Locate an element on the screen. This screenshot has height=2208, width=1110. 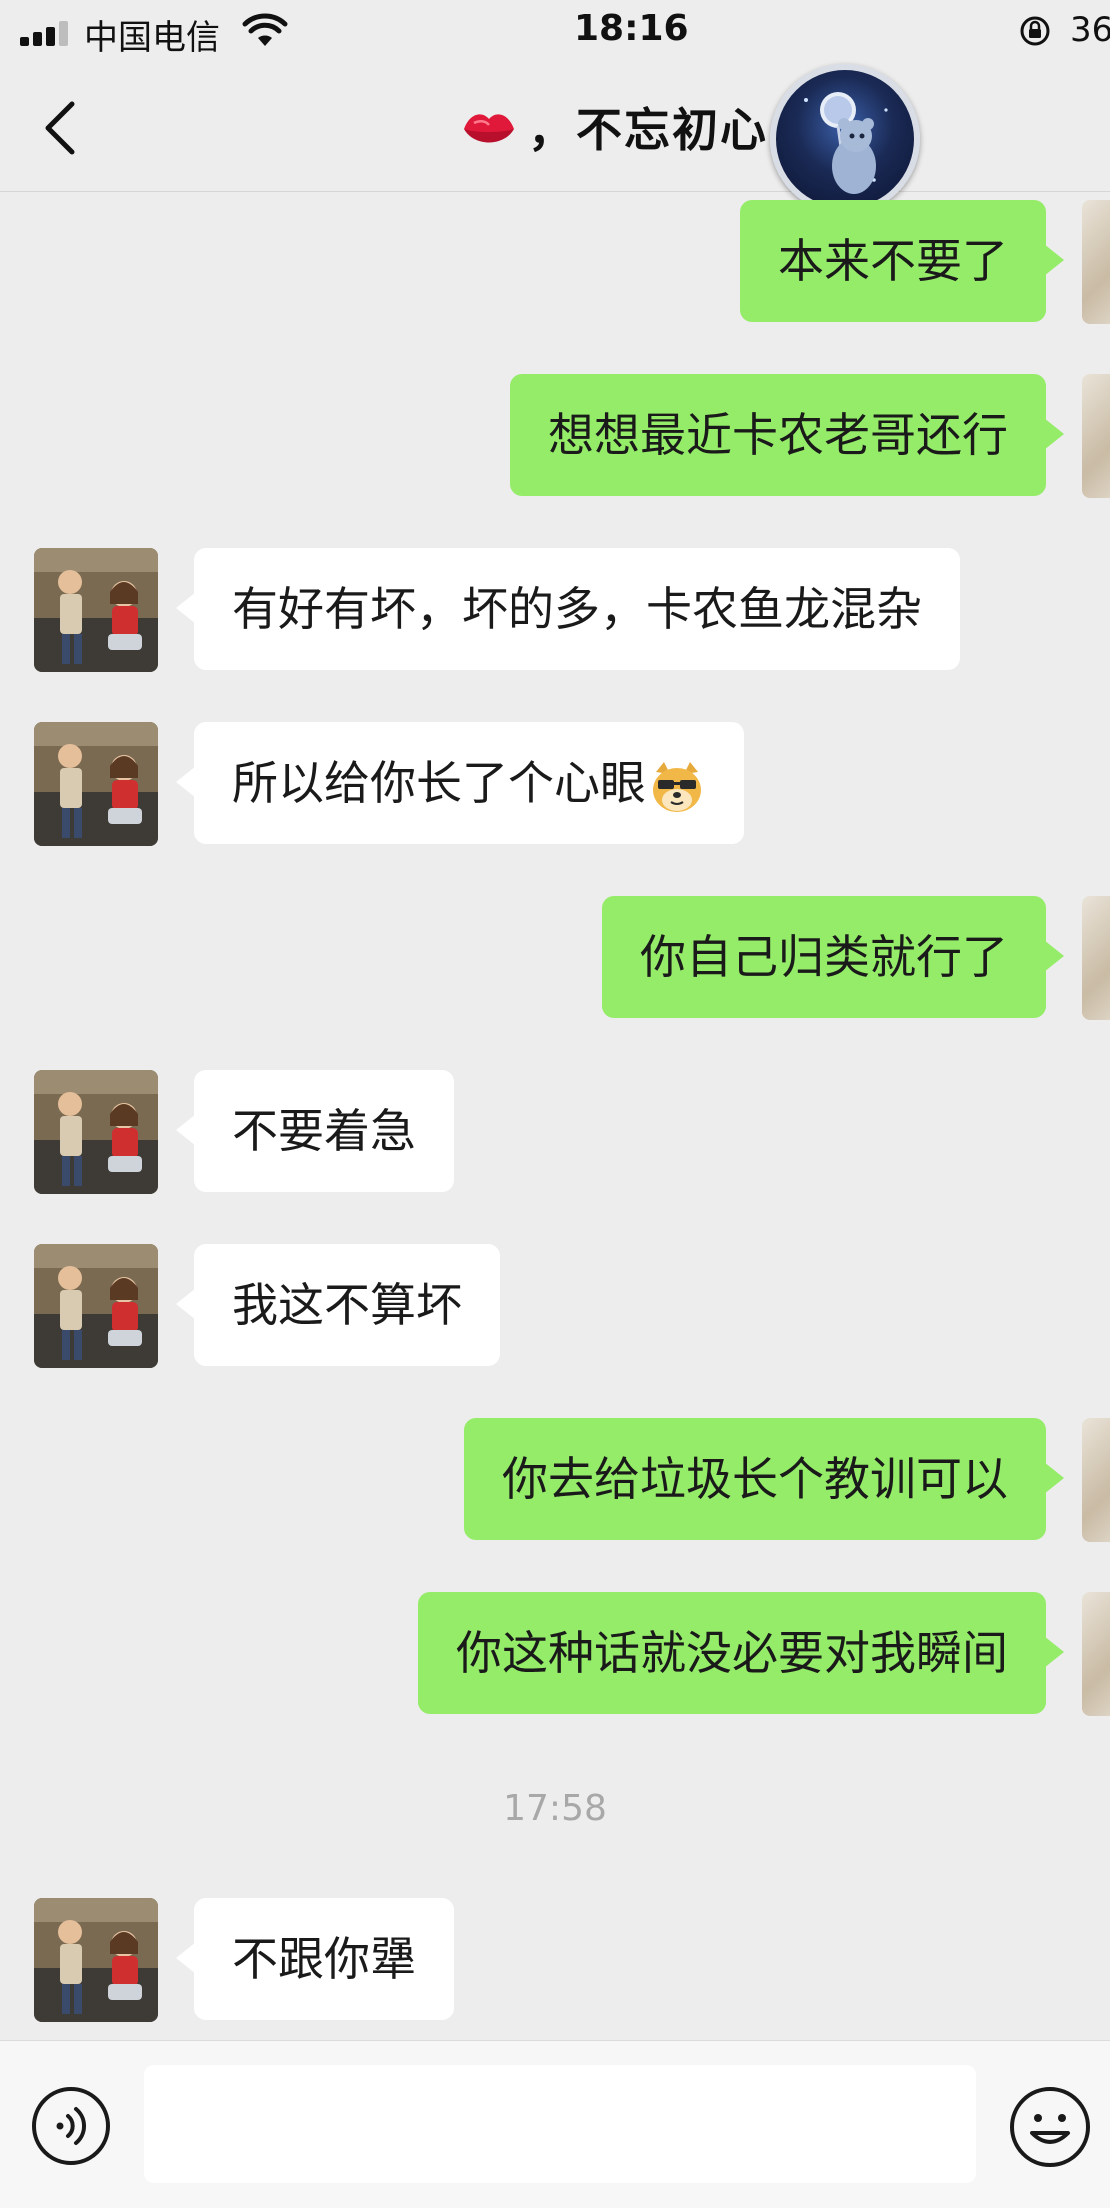
chat-title: ，不忘初心 is located at coordinates (614, 127).